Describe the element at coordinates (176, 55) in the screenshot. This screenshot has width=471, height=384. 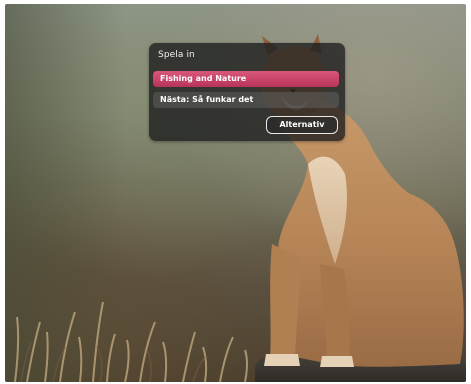
I see `dialog-title: Spela in` at that location.